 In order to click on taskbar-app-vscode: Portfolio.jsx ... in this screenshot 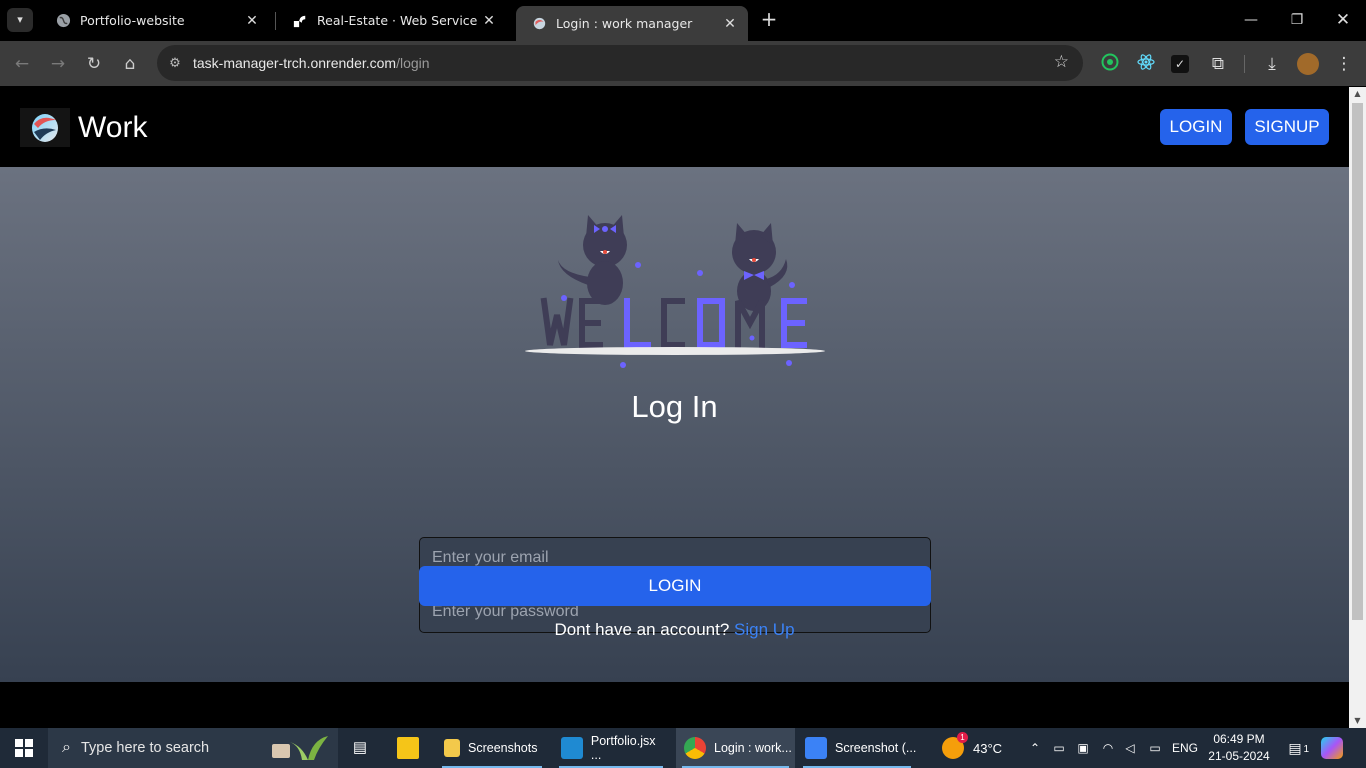, I will do `click(611, 748)`.